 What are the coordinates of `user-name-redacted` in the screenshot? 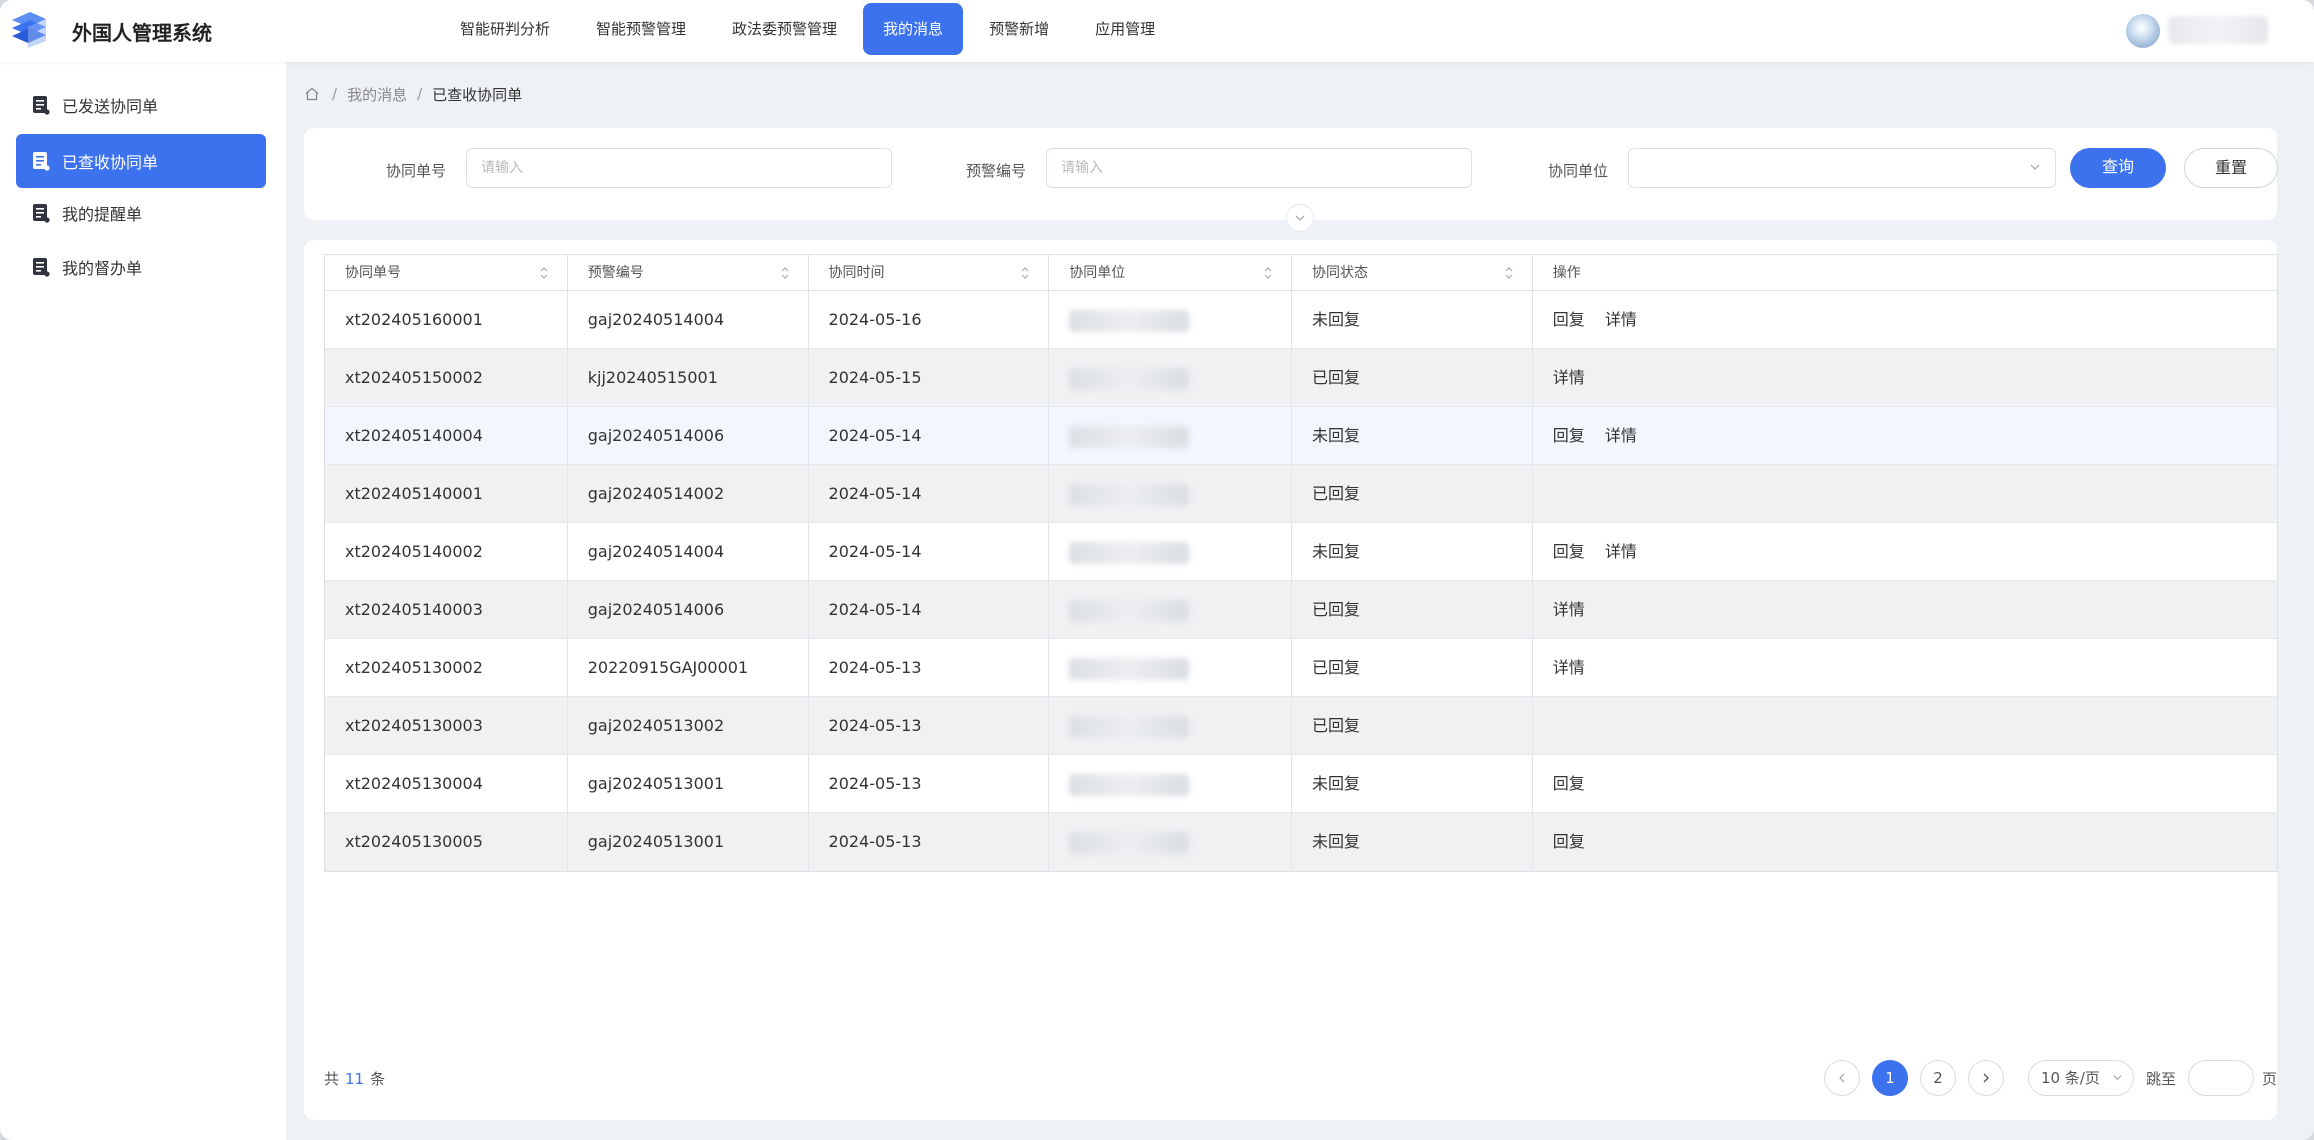 It's located at (2218, 30).